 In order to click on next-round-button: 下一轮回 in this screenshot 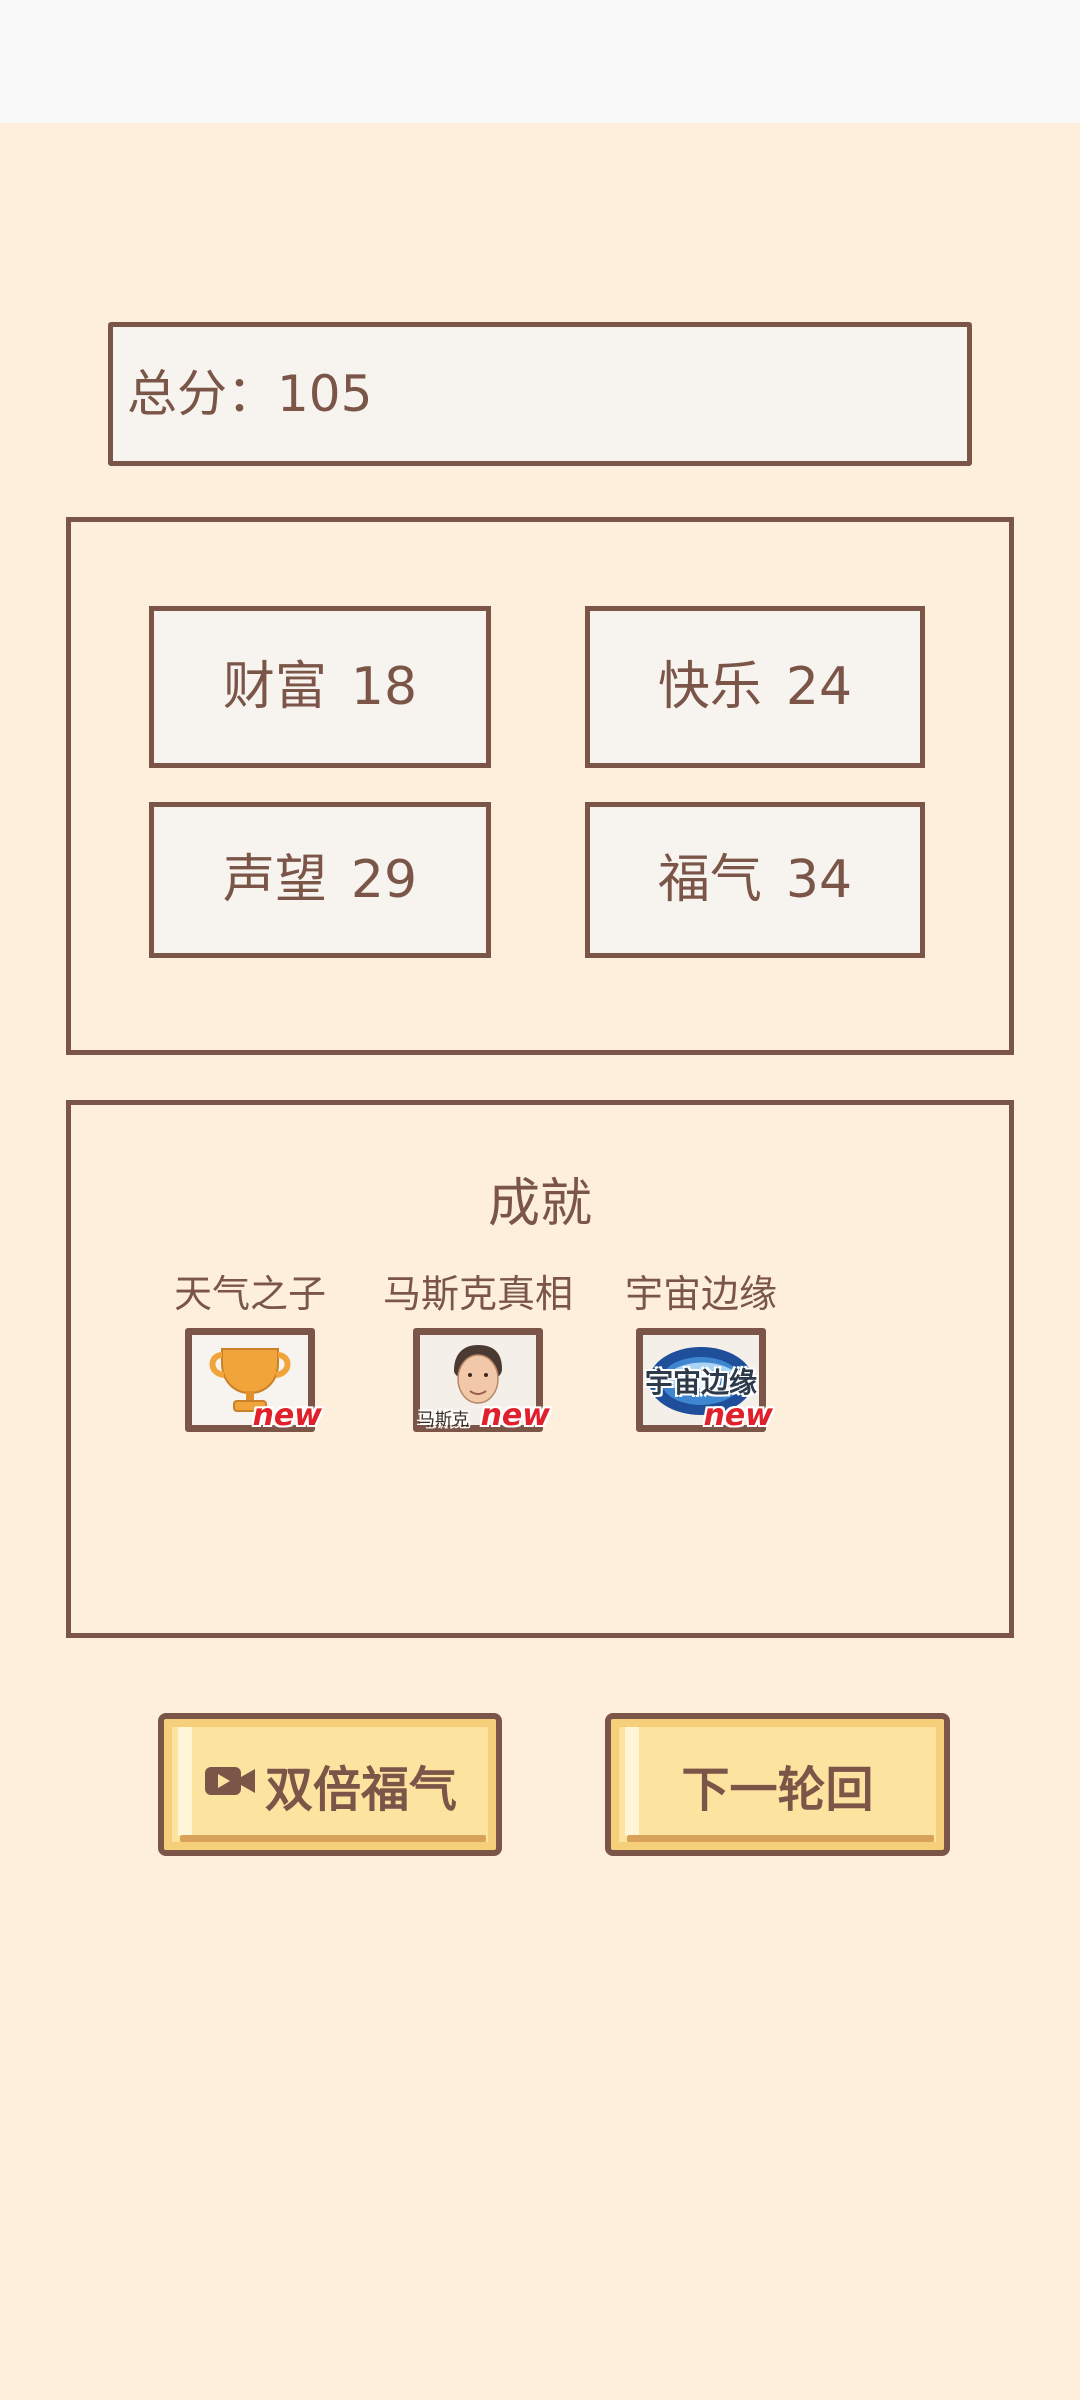, I will do `click(777, 1784)`.